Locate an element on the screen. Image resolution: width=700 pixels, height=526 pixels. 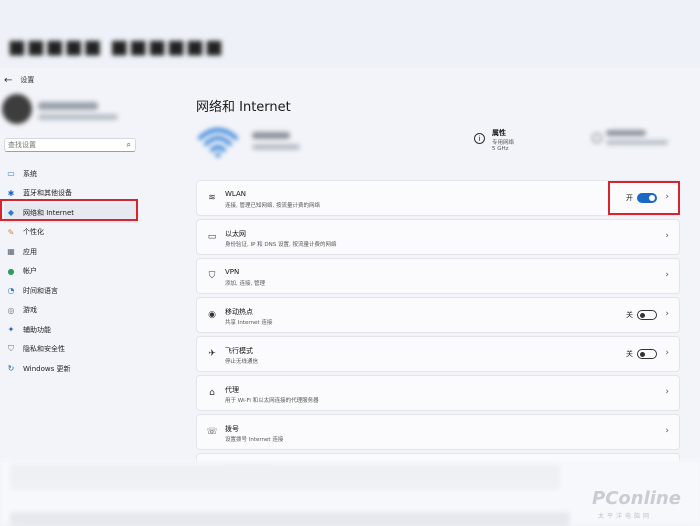
sidebar-item: ▭ 系统 is located at coordinates (71, 174).